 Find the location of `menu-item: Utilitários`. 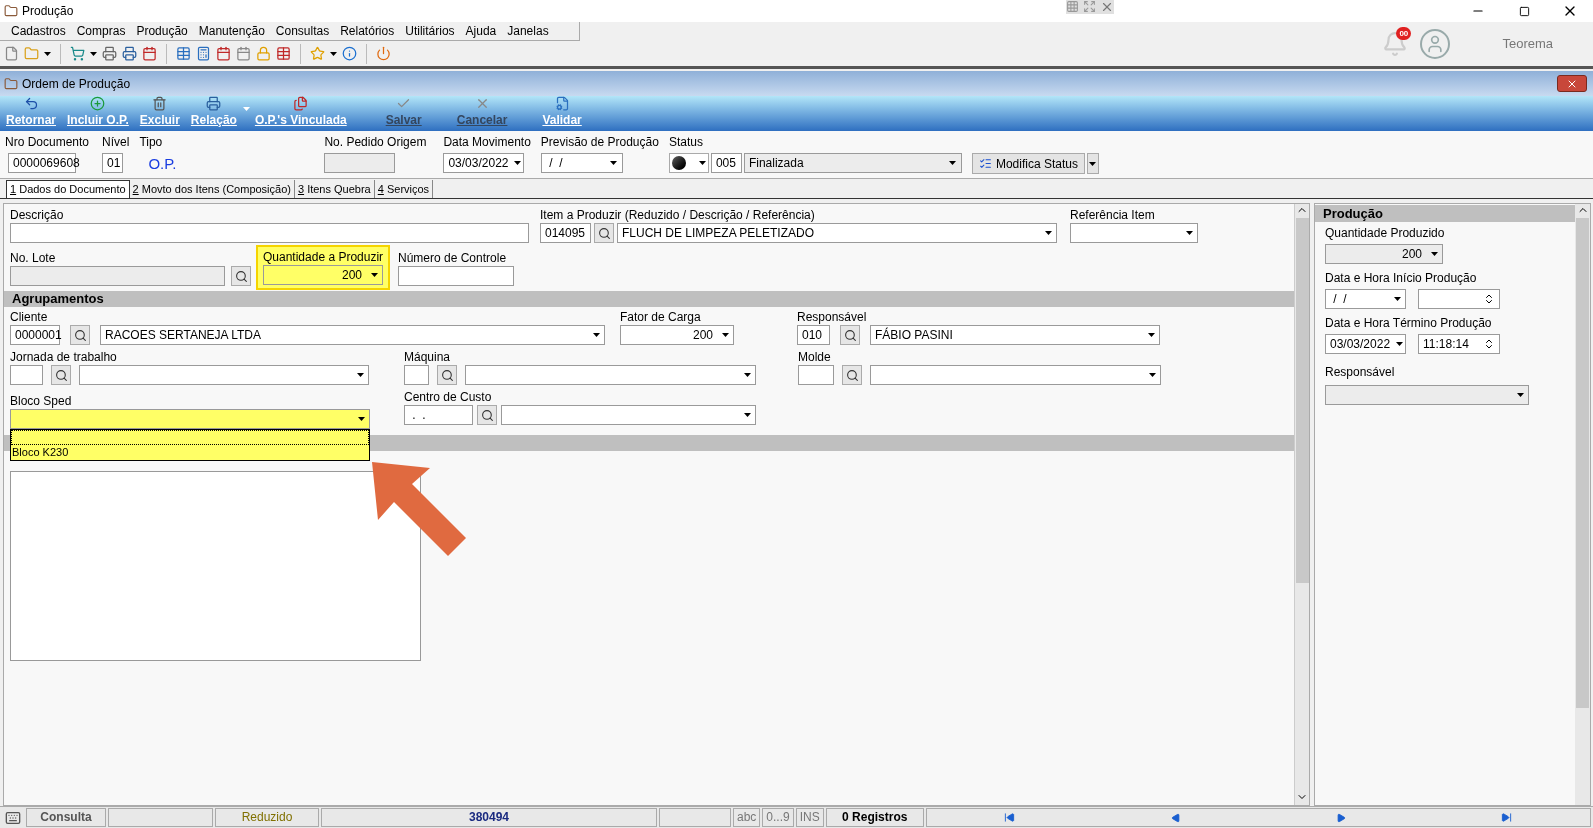

menu-item: Utilitários is located at coordinates (430, 31).